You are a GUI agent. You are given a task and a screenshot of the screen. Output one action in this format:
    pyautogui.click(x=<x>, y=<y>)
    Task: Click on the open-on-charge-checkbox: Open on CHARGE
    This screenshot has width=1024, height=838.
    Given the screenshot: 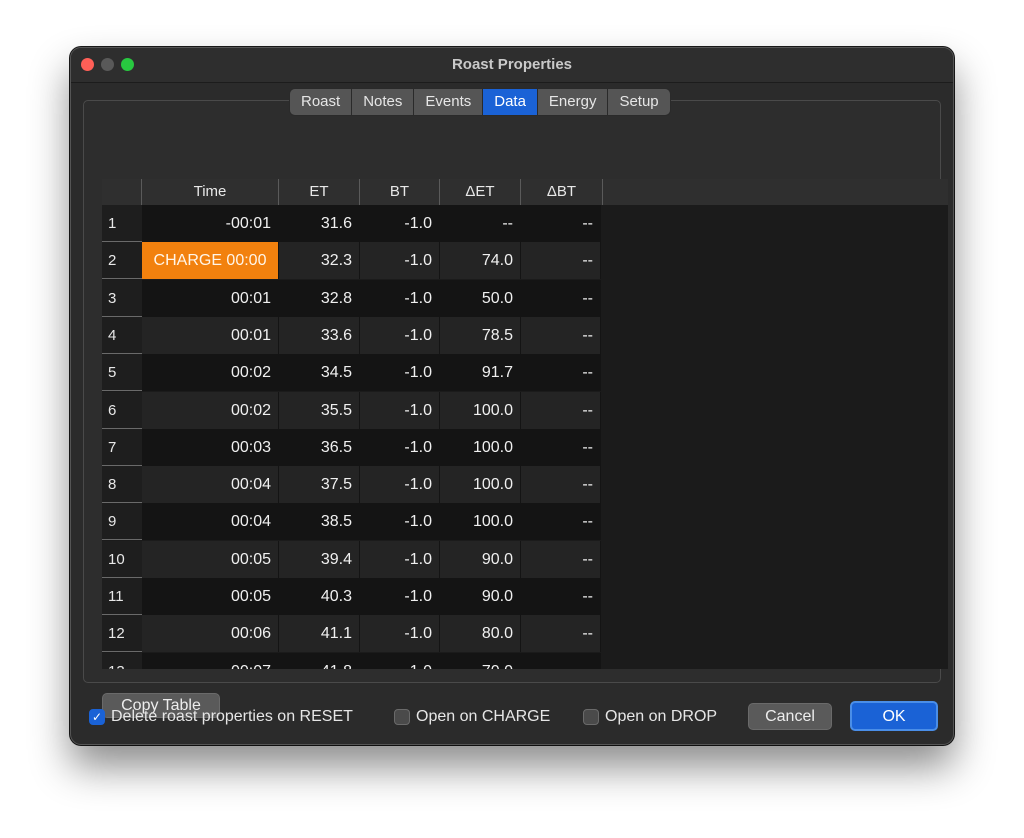 What is the action you would take?
    pyautogui.click(x=472, y=717)
    